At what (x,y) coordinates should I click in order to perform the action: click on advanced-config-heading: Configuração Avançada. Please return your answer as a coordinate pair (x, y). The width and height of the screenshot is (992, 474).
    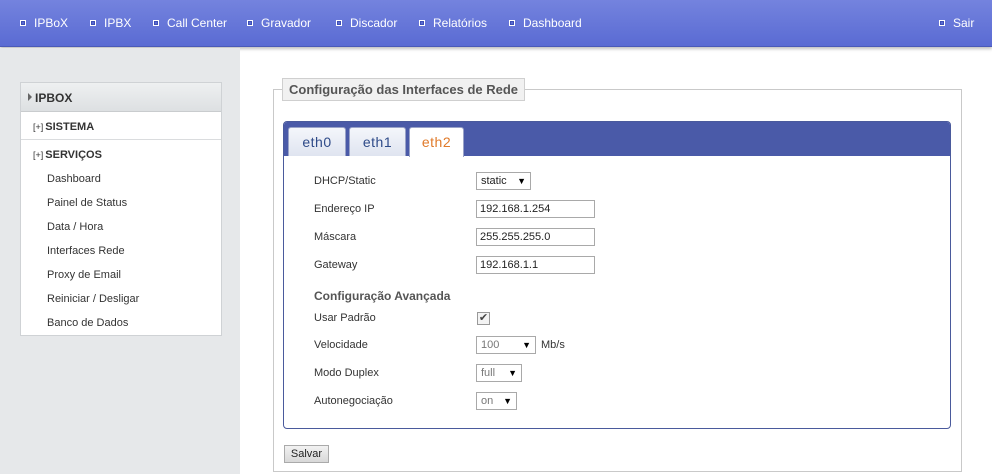
    Looking at the image, I should click on (382, 296).